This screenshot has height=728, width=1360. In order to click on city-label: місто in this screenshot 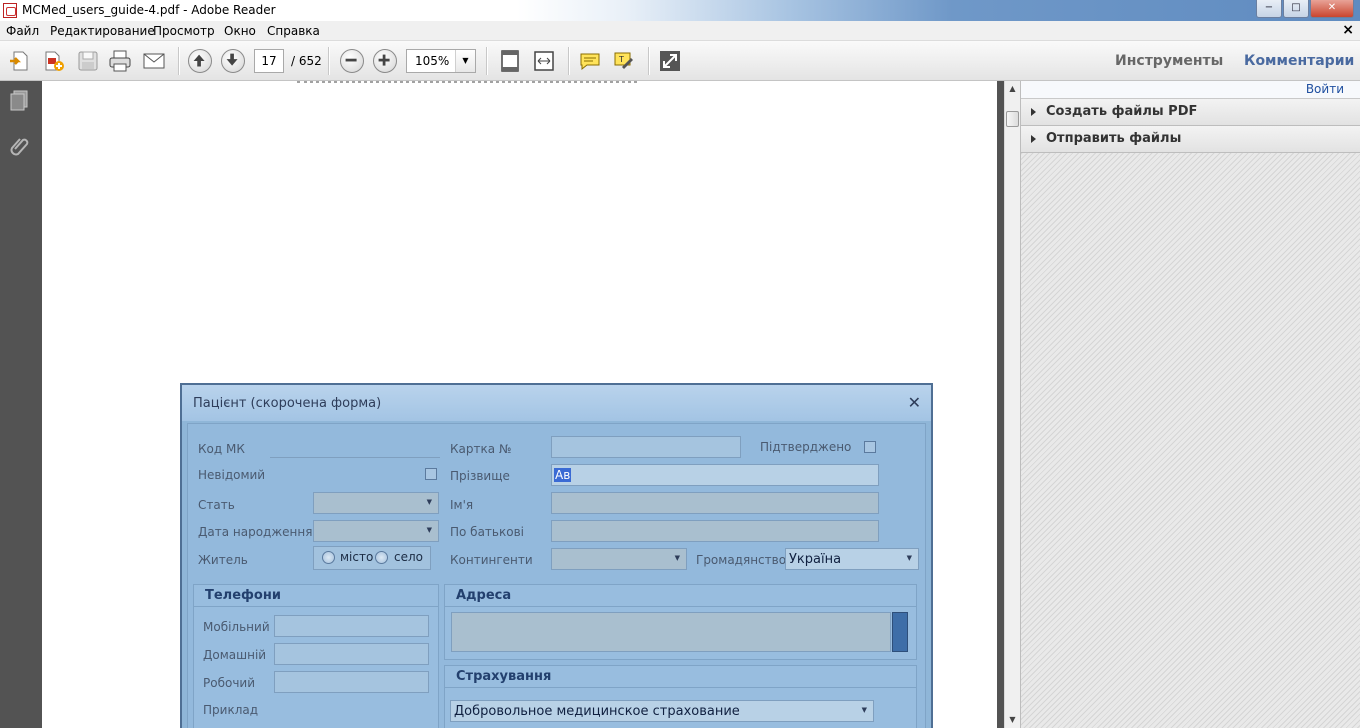, I will do `click(357, 557)`.